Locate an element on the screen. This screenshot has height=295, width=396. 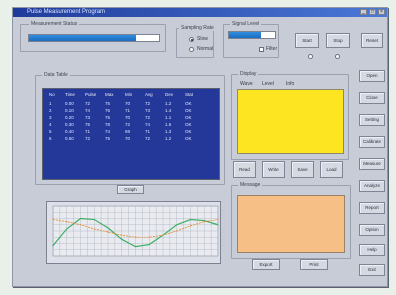
line-chart is located at coordinates (133, 232).